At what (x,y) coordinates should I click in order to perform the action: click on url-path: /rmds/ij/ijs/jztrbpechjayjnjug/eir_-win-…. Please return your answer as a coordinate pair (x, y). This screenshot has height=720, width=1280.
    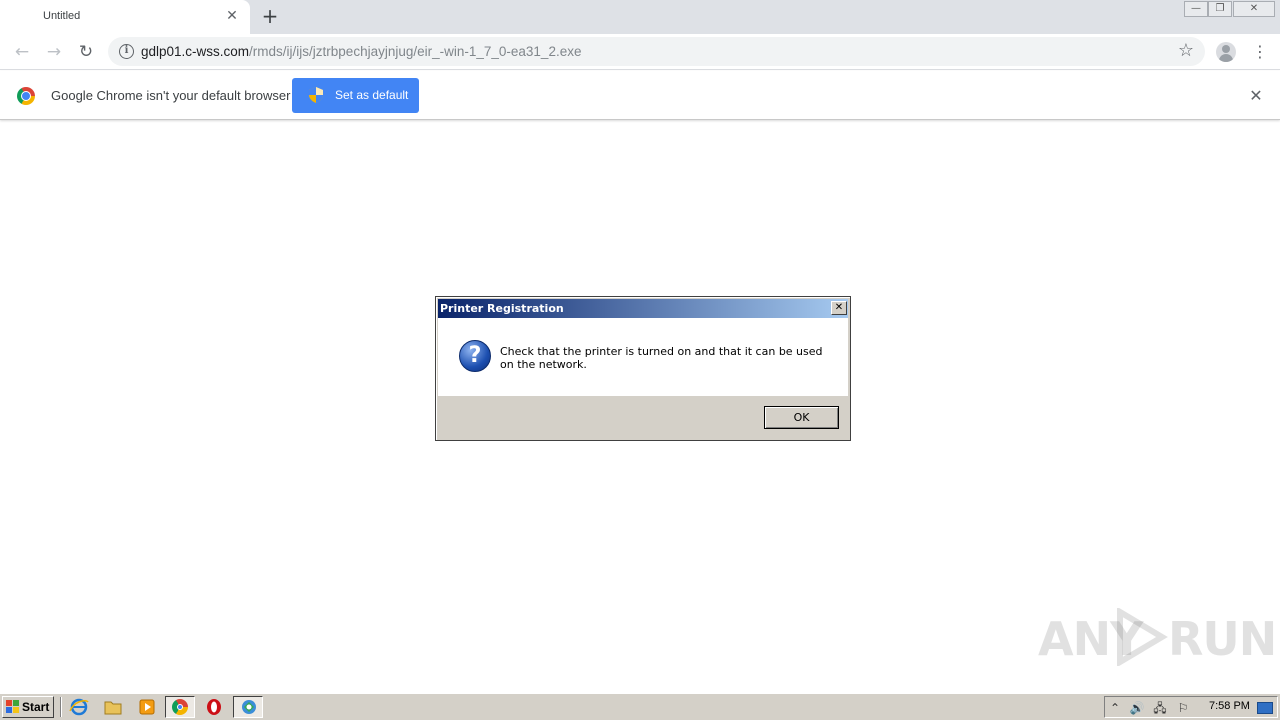
    Looking at the image, I should click on (415, 51).